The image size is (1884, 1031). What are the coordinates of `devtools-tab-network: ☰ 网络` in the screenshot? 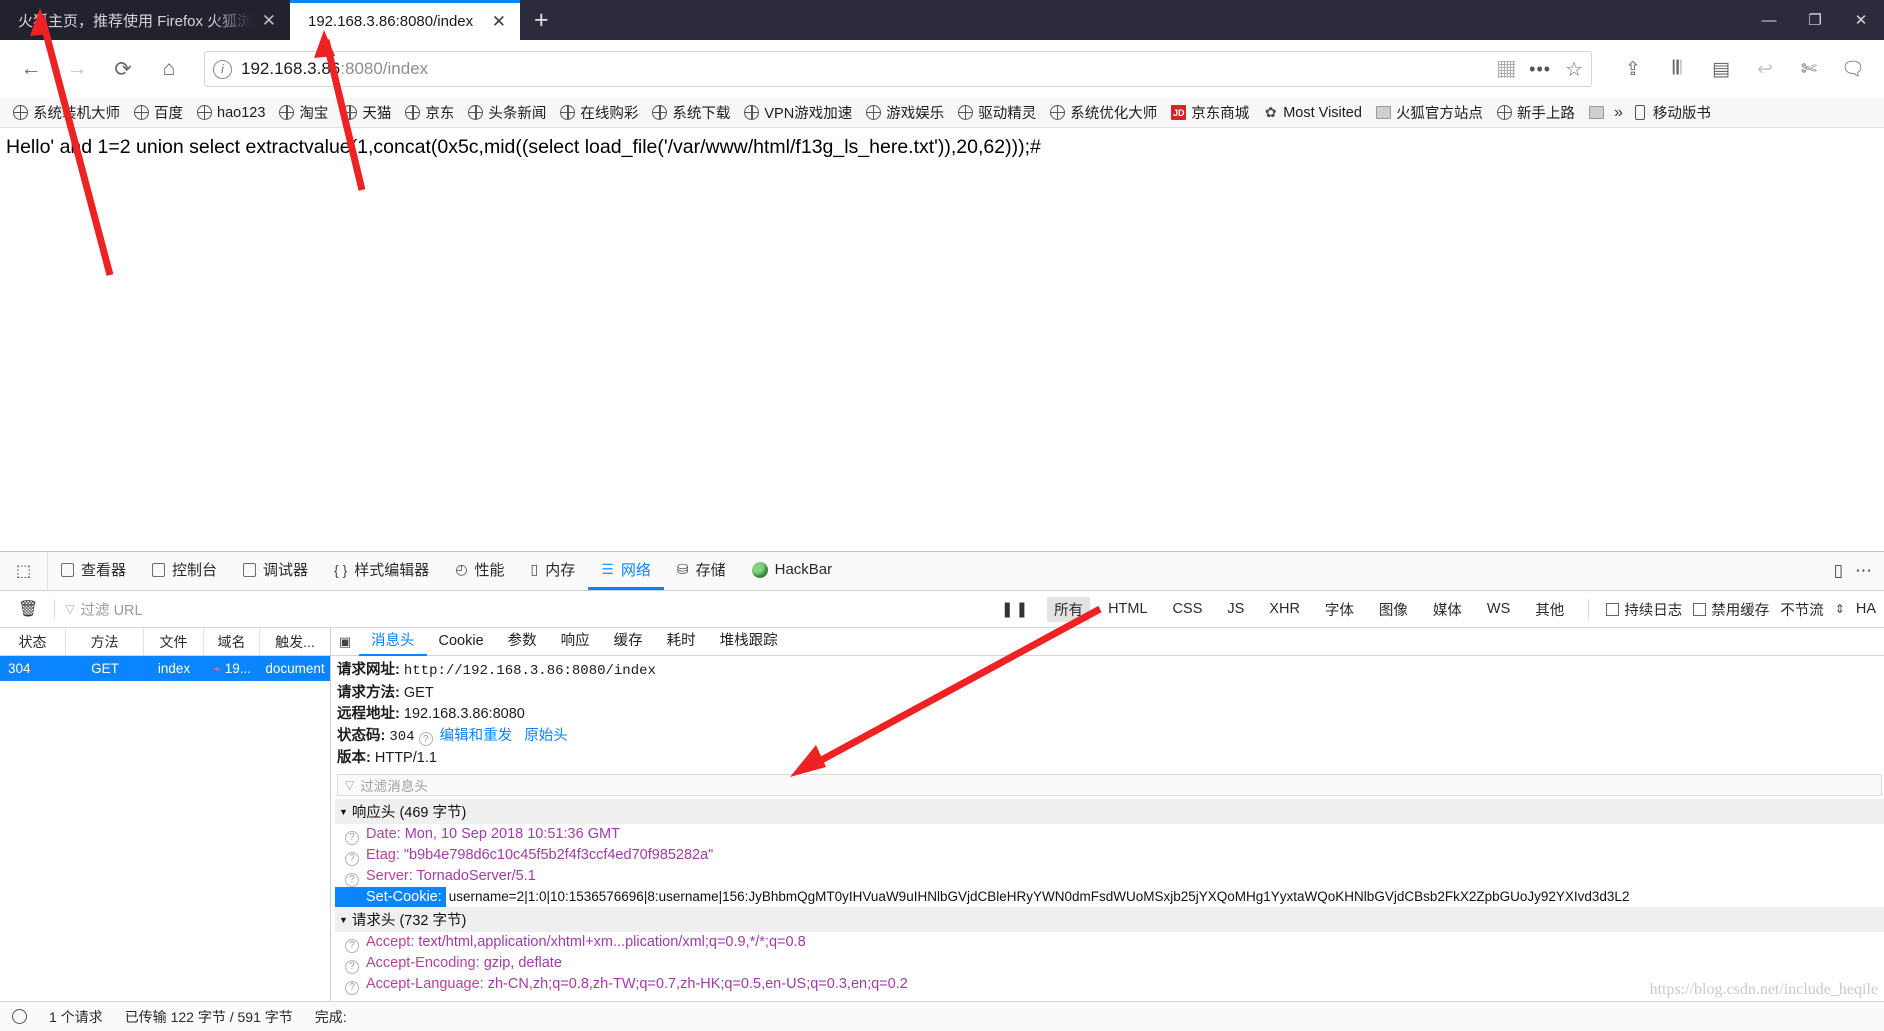 It's located at (626, 571).